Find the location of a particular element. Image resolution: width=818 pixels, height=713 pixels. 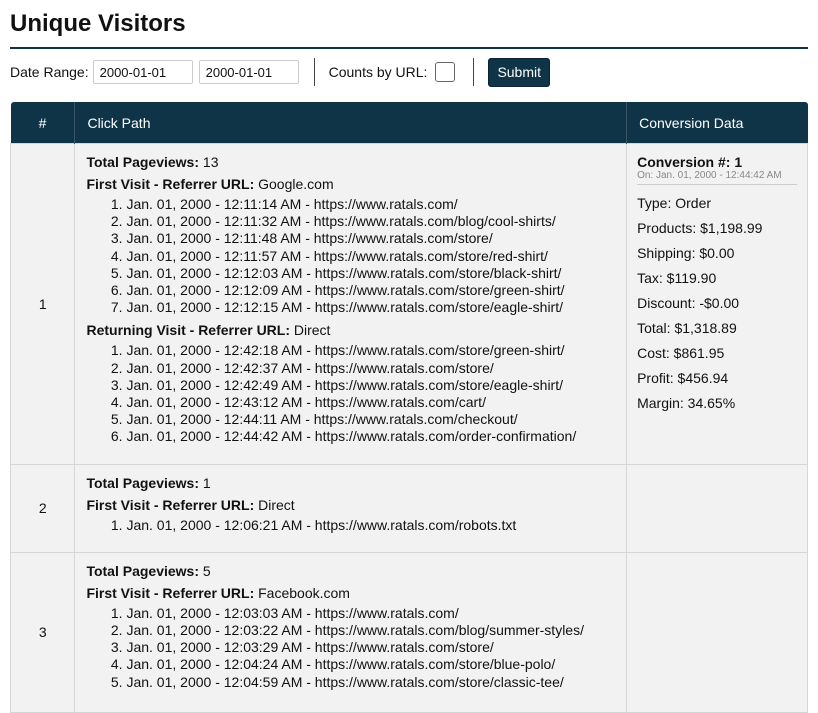

row-number: 1 is located at coordinates (42, 304).